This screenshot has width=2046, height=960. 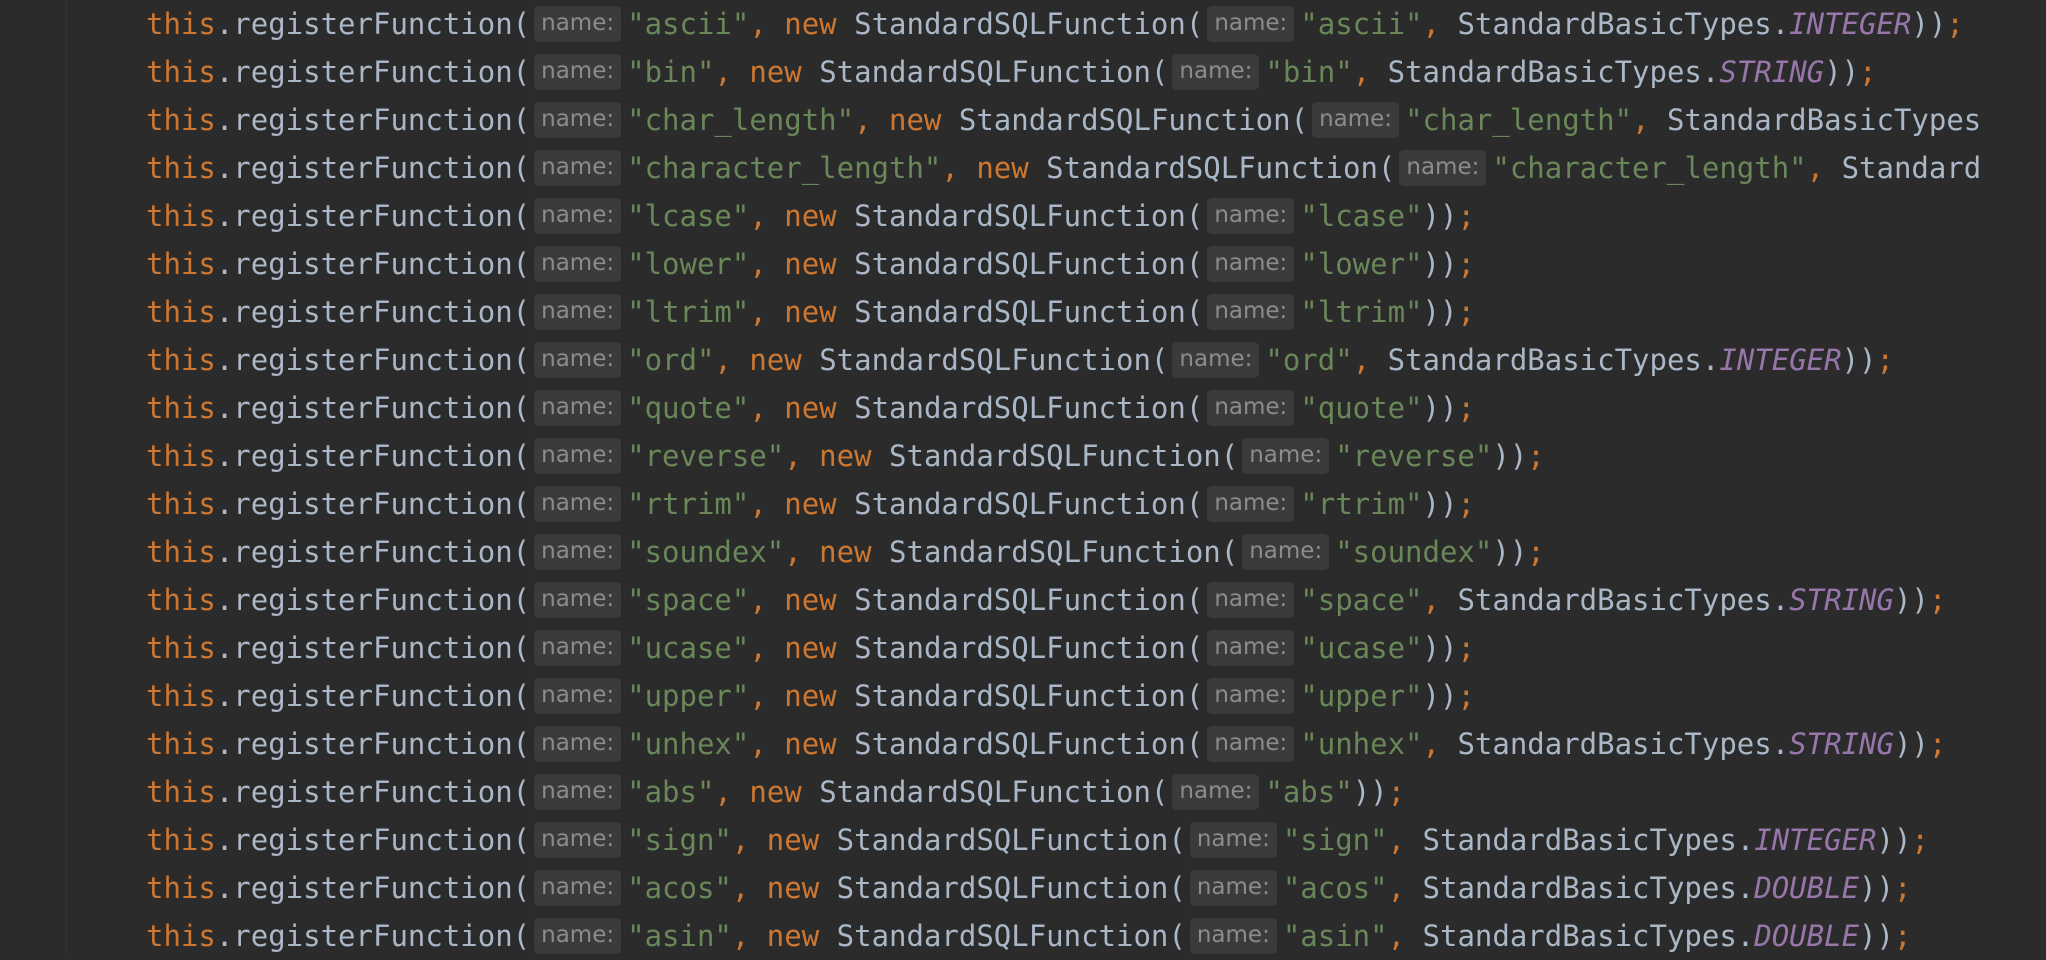 What do you see at coordinates (1911, 168) in the screenshot?
I see `type-class: Standard` at bounding box center [1911, 168].